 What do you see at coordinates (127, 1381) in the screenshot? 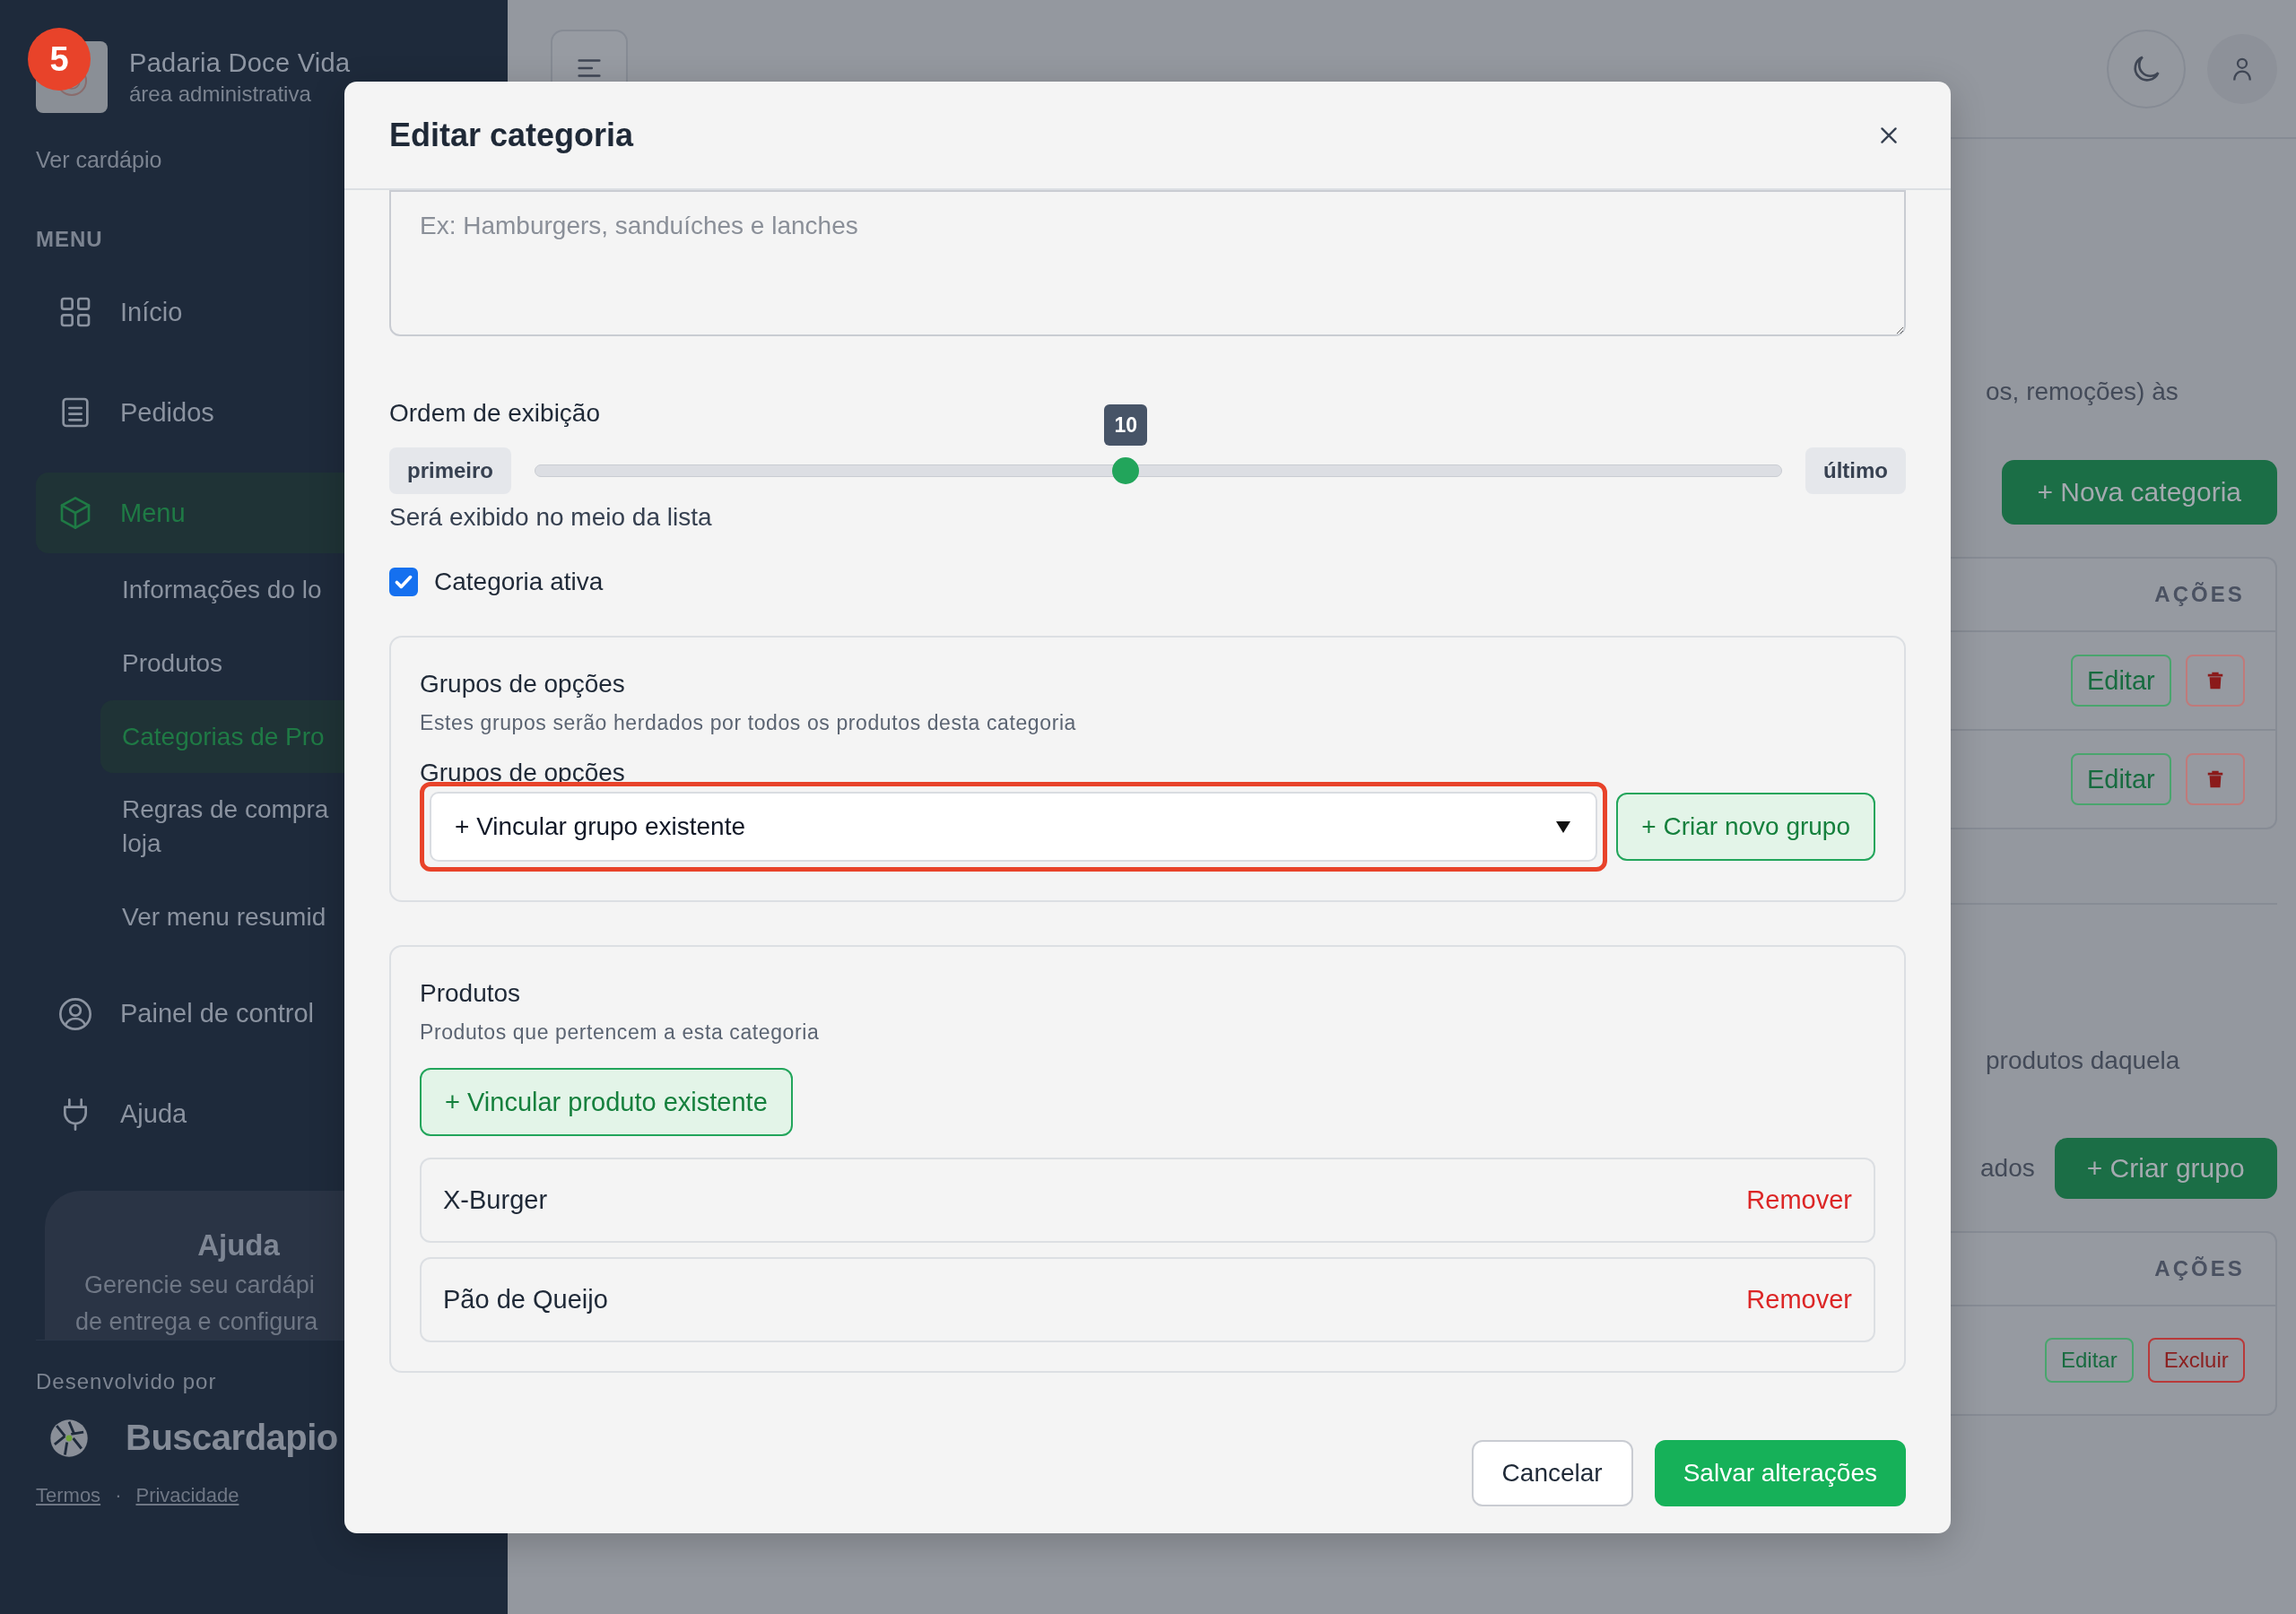
I see `developed-by-label: Desenvolvido por` at bounding box center [127, 1381].